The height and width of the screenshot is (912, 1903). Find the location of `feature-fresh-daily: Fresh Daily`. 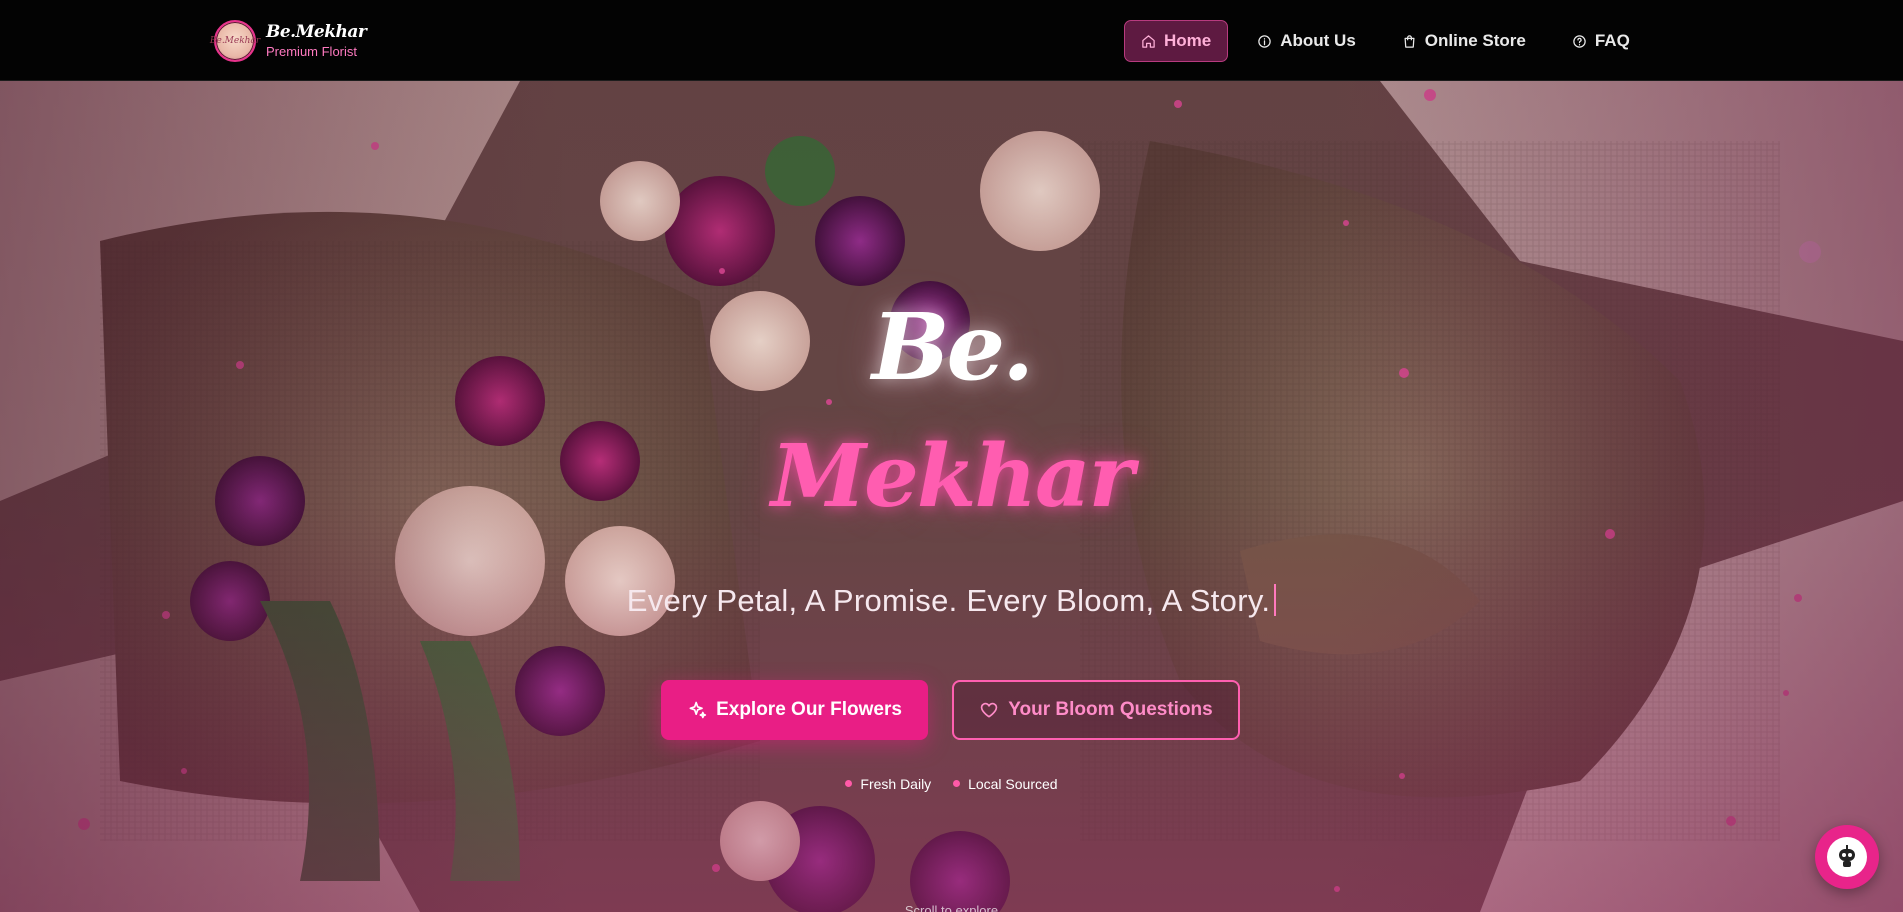

feature-fresh-daily: Fresh Daily is located at coordinates (888, 784).